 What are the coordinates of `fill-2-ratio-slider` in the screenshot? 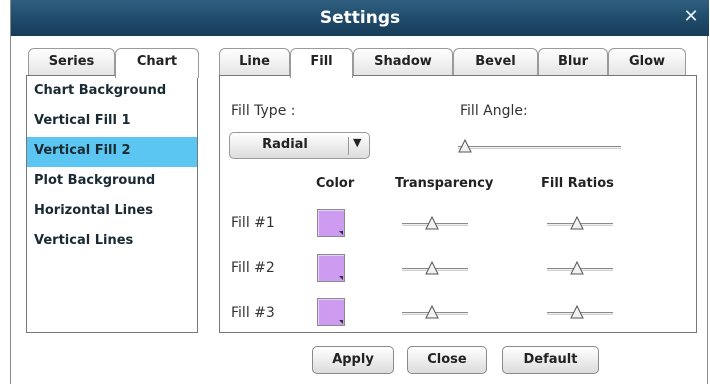 It's located at (580, 268).